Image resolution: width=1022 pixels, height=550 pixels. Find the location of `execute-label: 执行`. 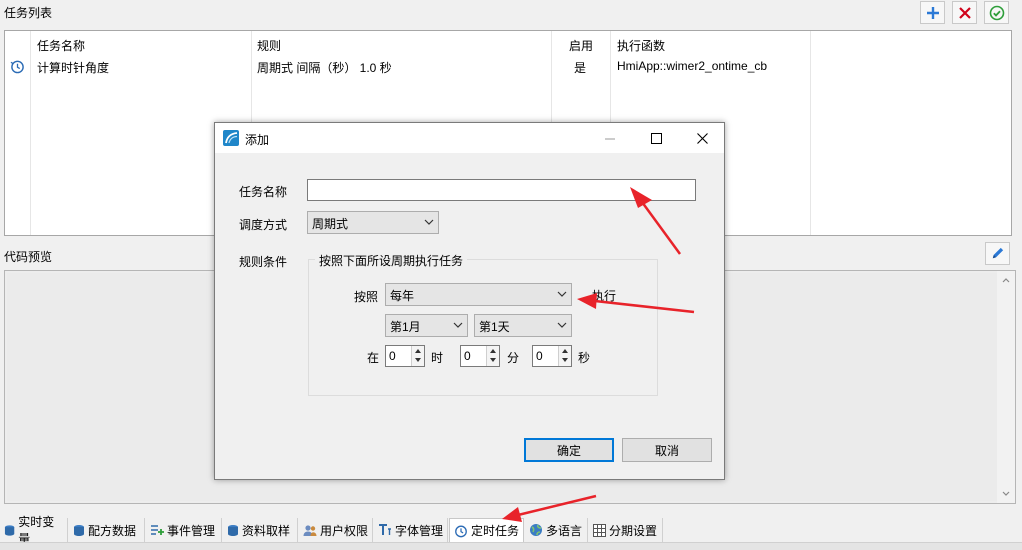

execute-label: 执行 is located at coordinates (604, 296).